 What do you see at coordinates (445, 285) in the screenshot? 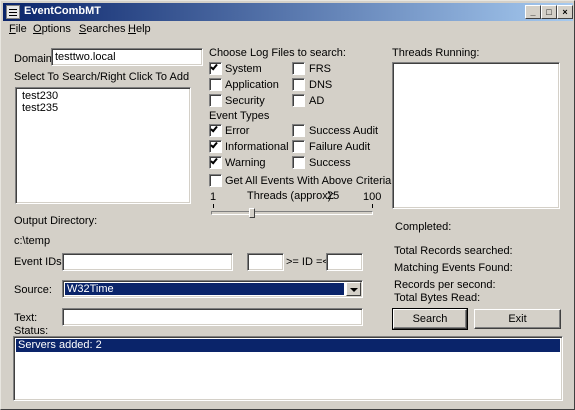
I see `records-per-second-label: Records per second:` at bounding box center [445, 285].